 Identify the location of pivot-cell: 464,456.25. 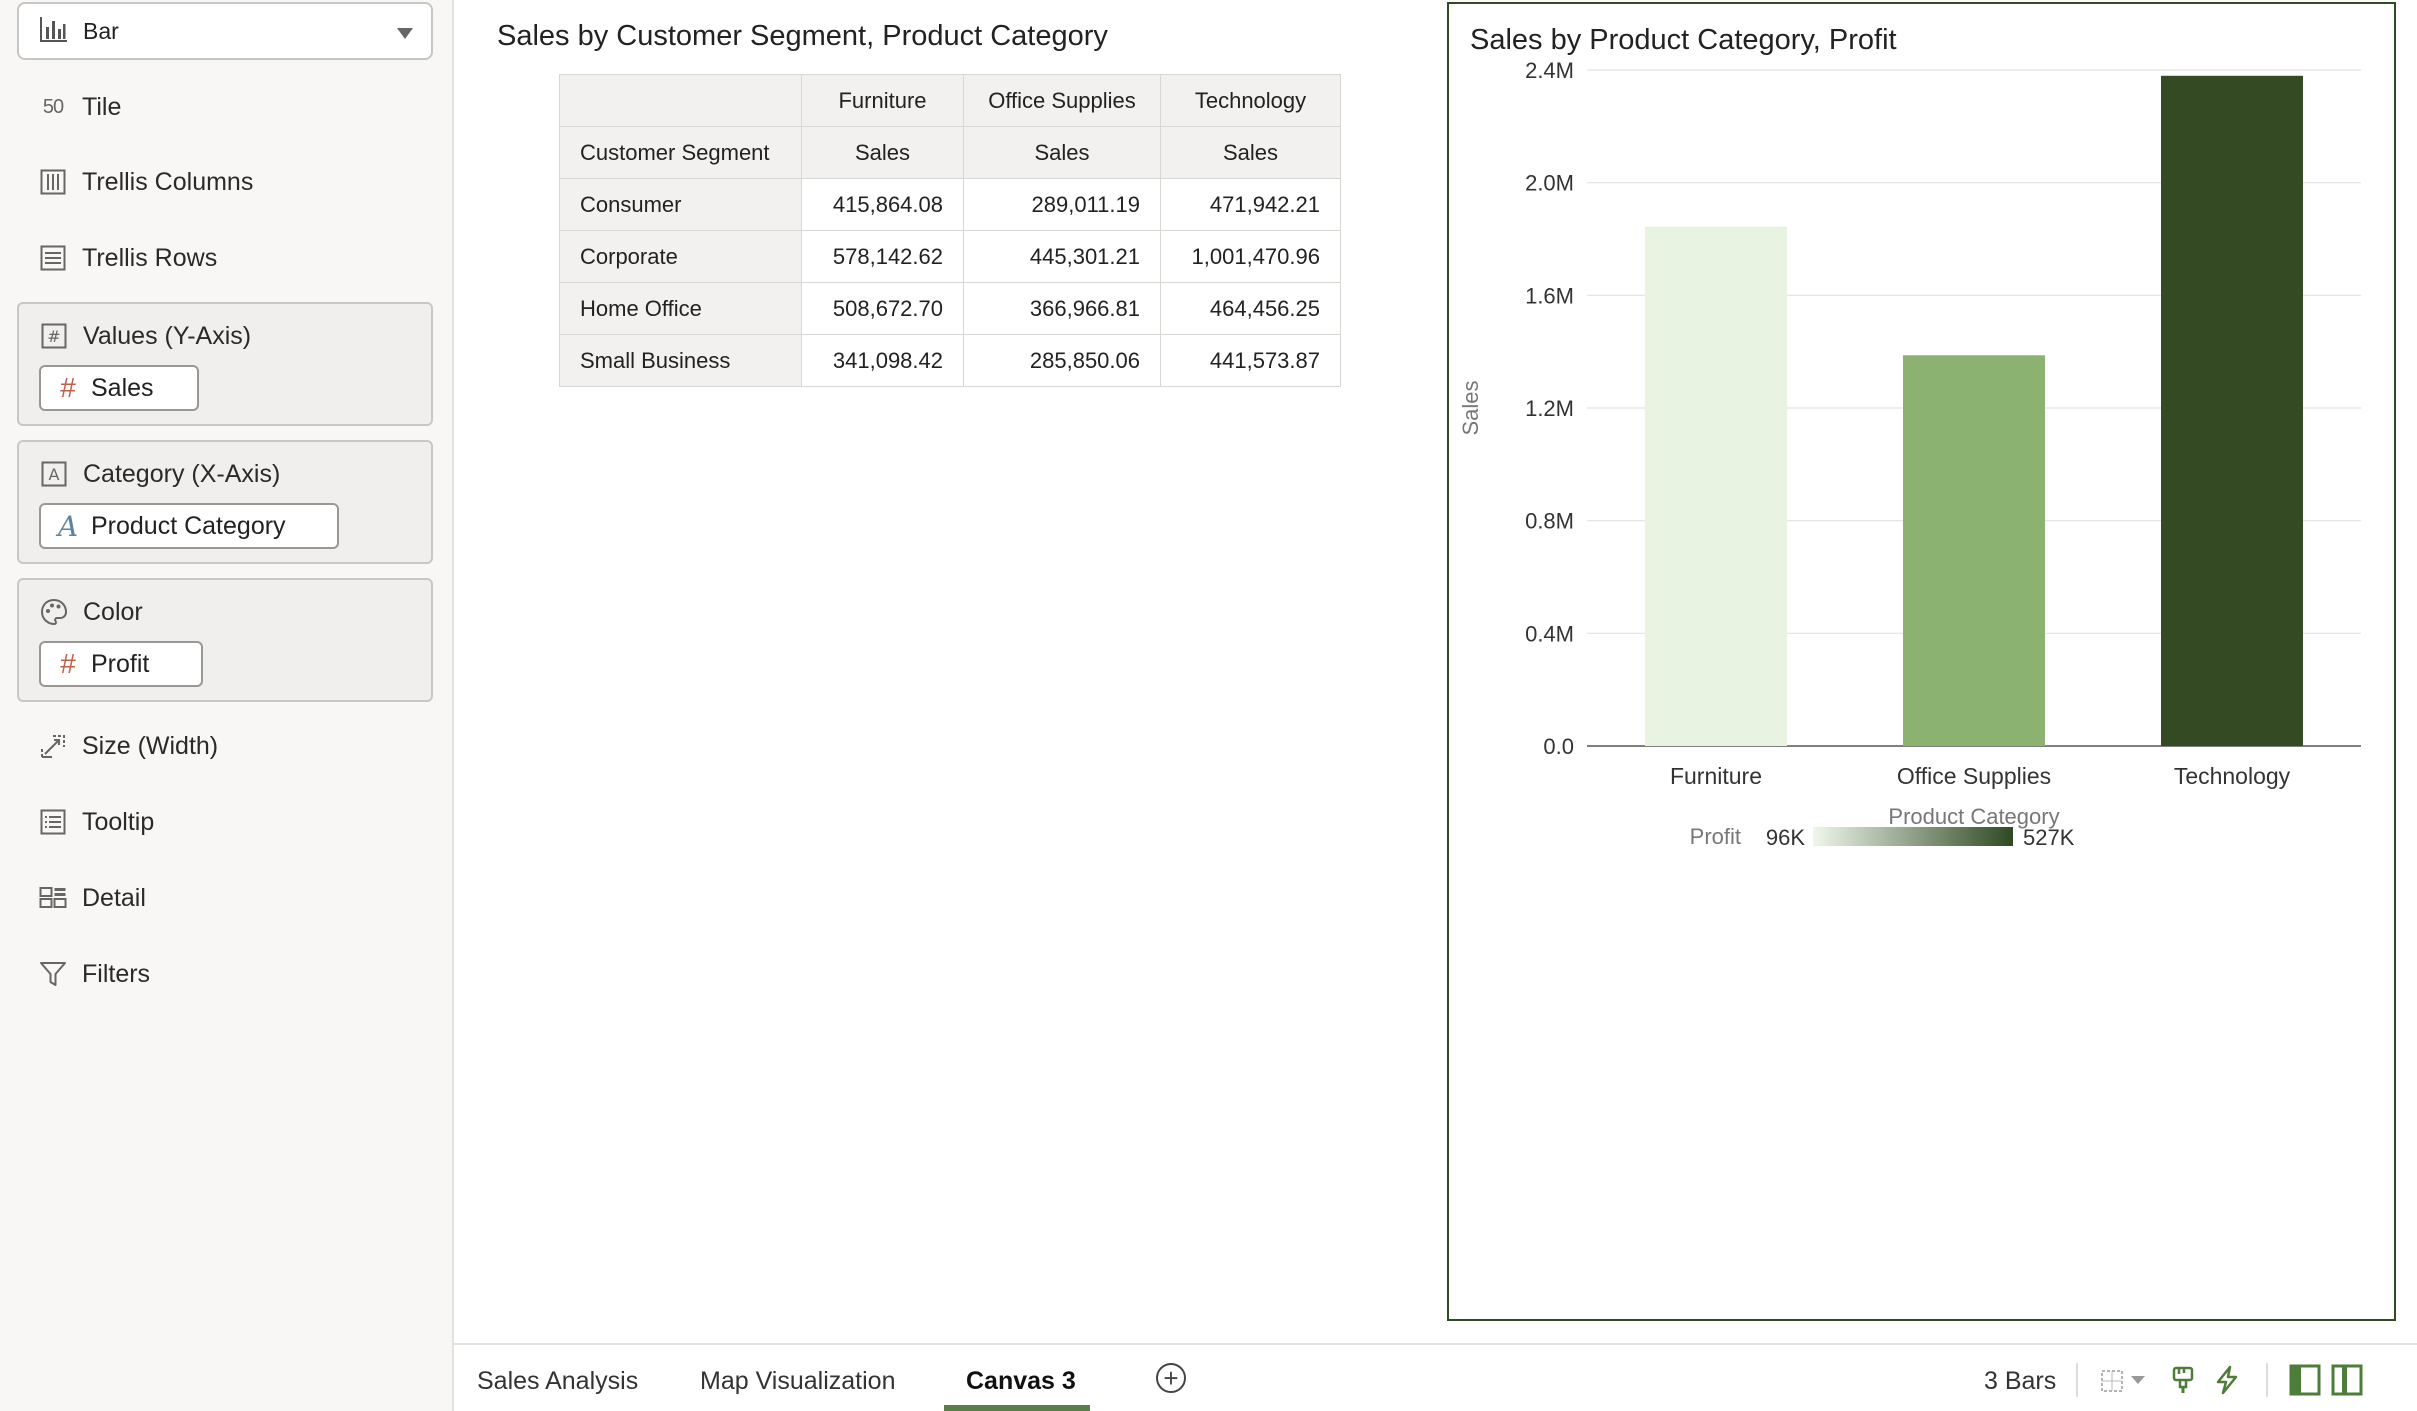
(1250, 308).